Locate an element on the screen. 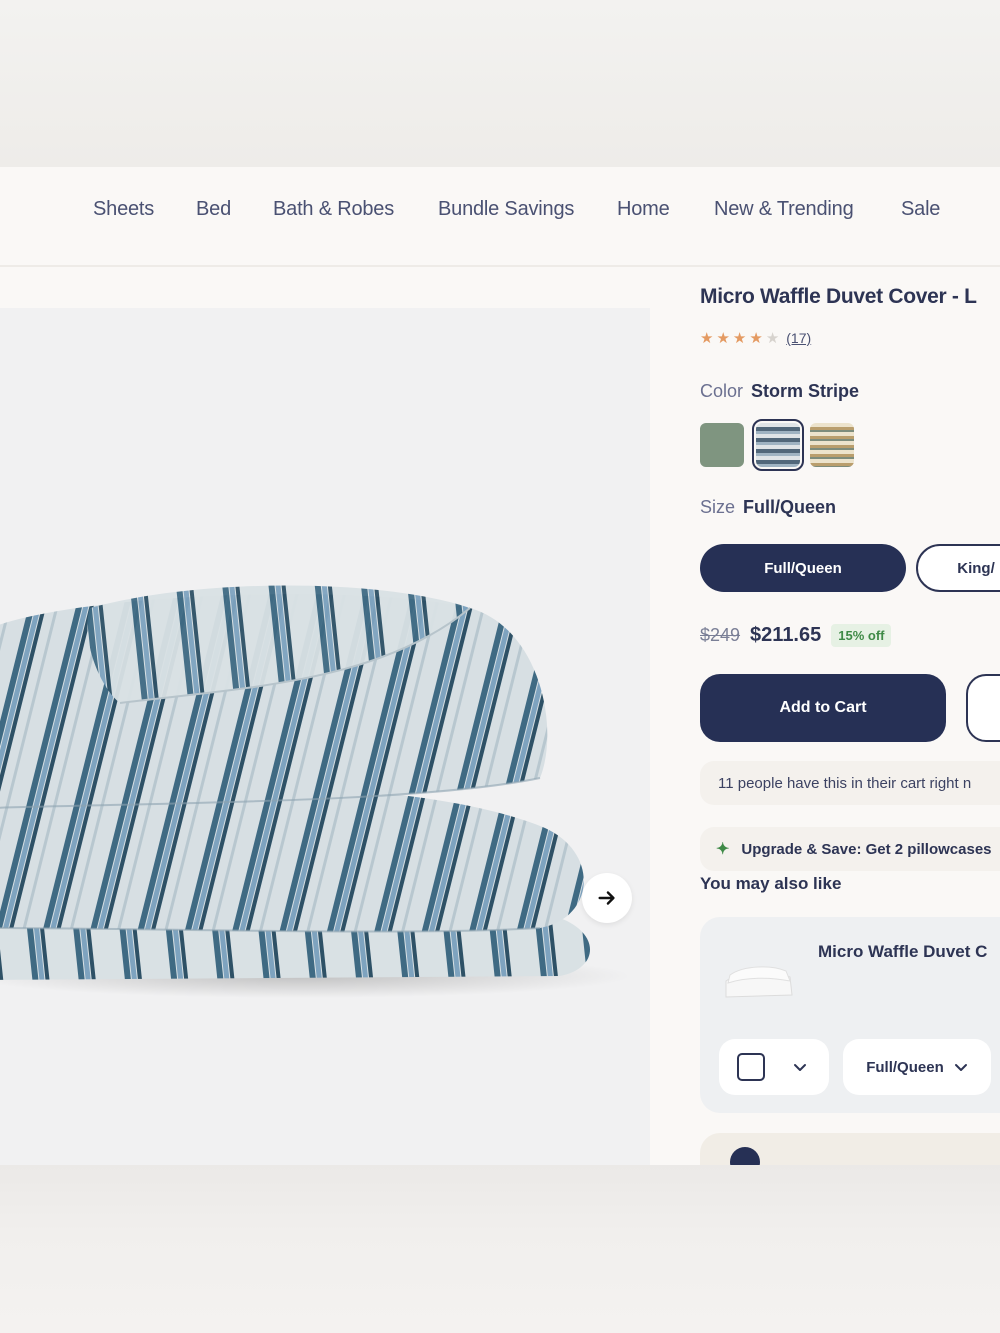 The width and height of the screenshot is (1000, 1333). sale-price: $211.65 is located at coordinates (786, 635).